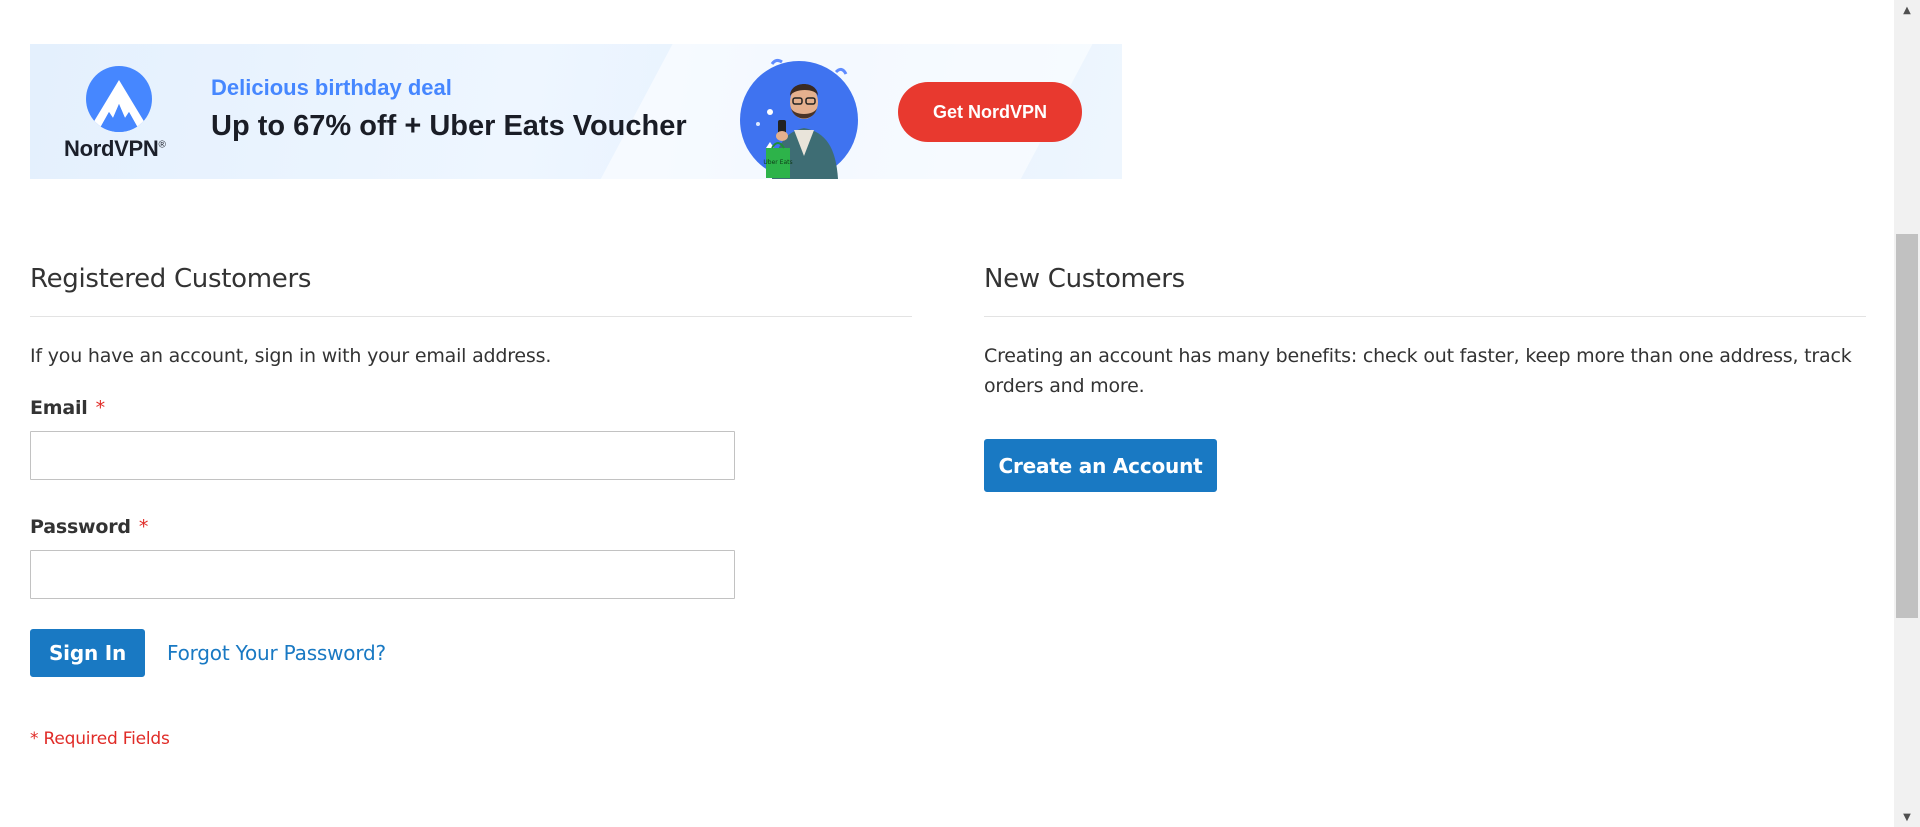 This screenshot has height=827, width=1920. Describe the element at coordinates (382, 574) in the screenshot. I see `password-field` at that location.